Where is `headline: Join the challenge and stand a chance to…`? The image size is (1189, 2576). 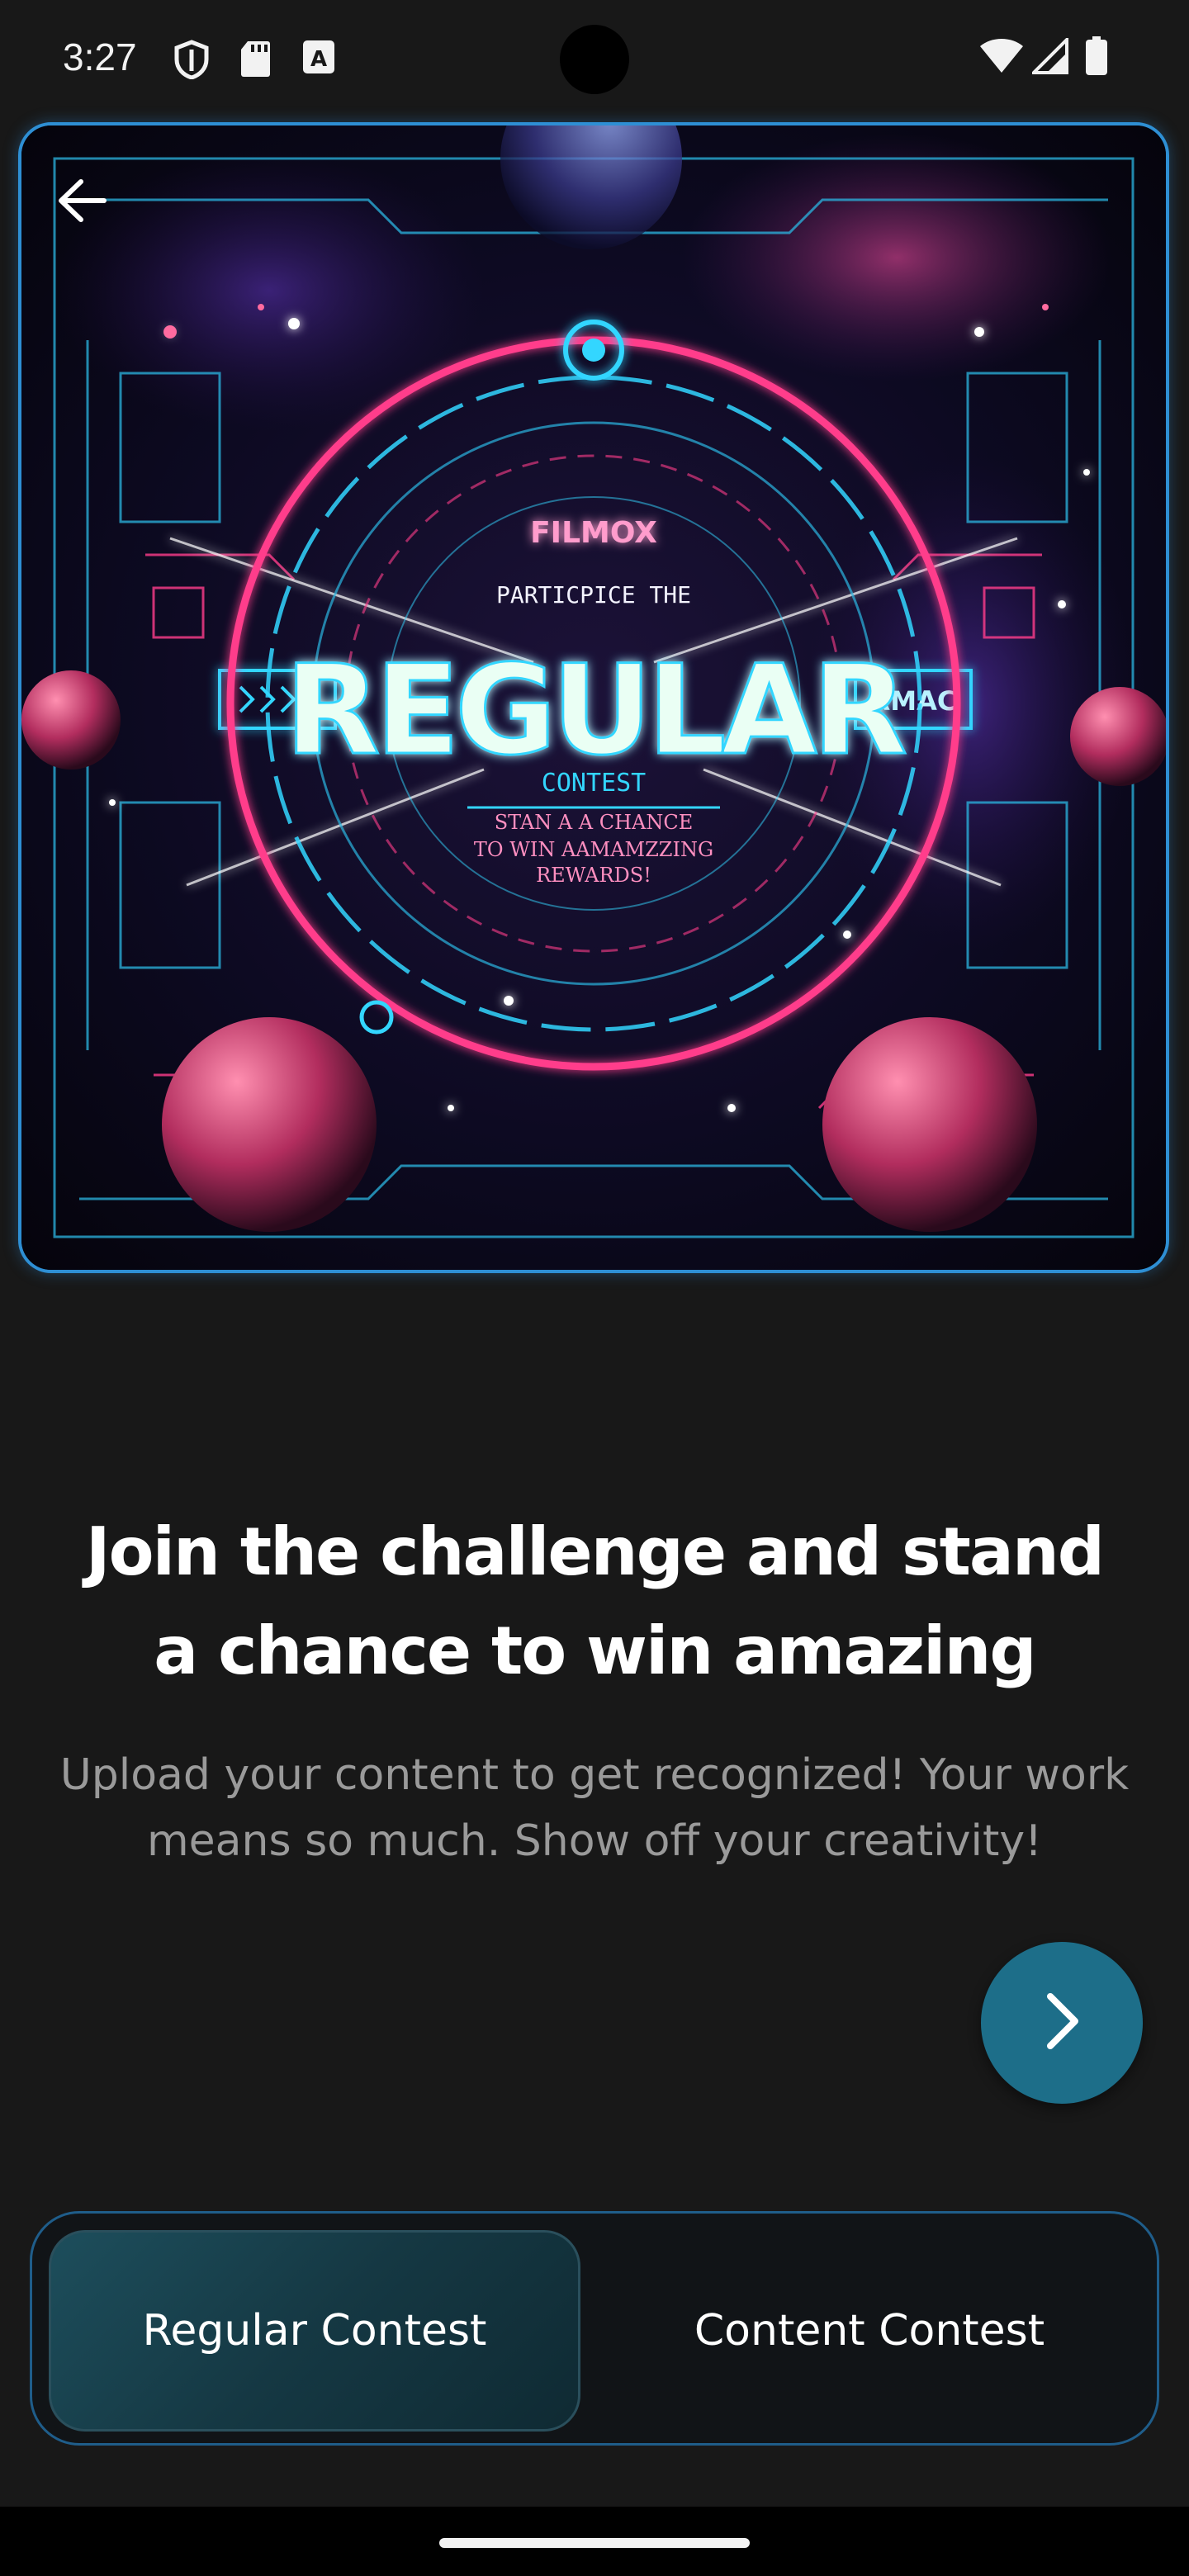 headline: Join the challenge and stand a chance to… is located at coordinates (594, 1602).